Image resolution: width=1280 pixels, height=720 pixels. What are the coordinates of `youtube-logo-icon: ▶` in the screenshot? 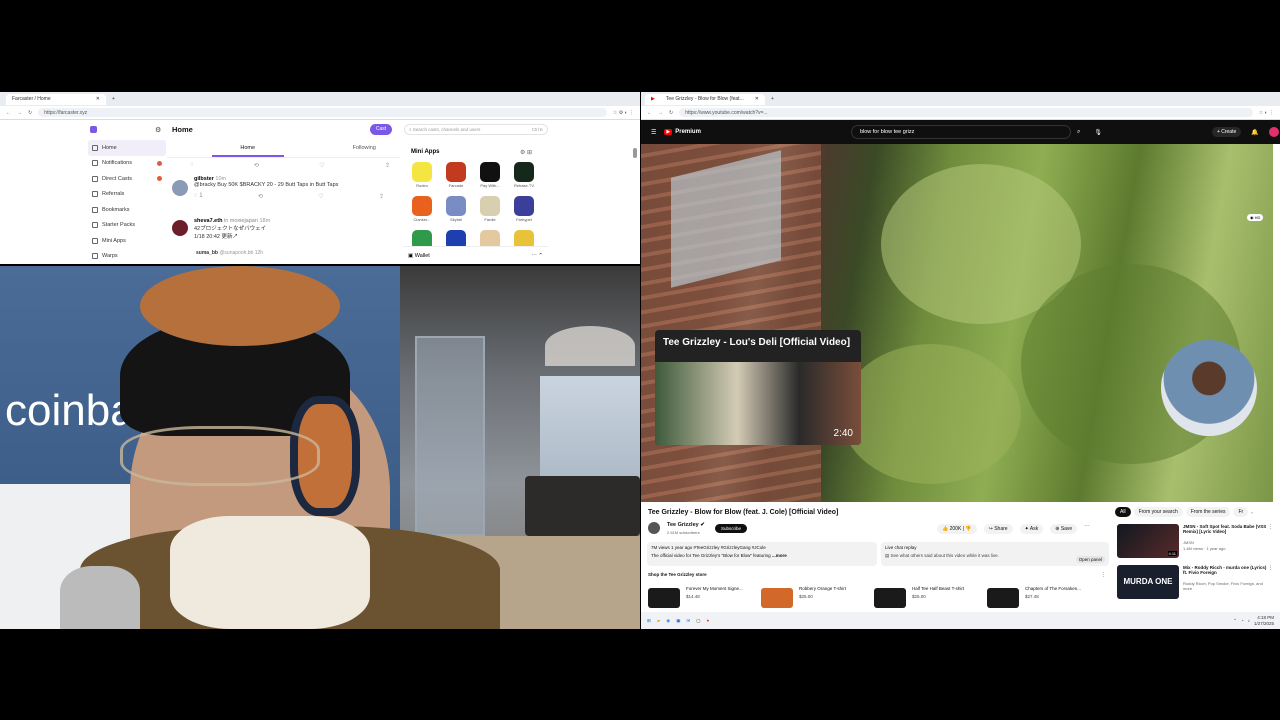 It's located at (668, 132).